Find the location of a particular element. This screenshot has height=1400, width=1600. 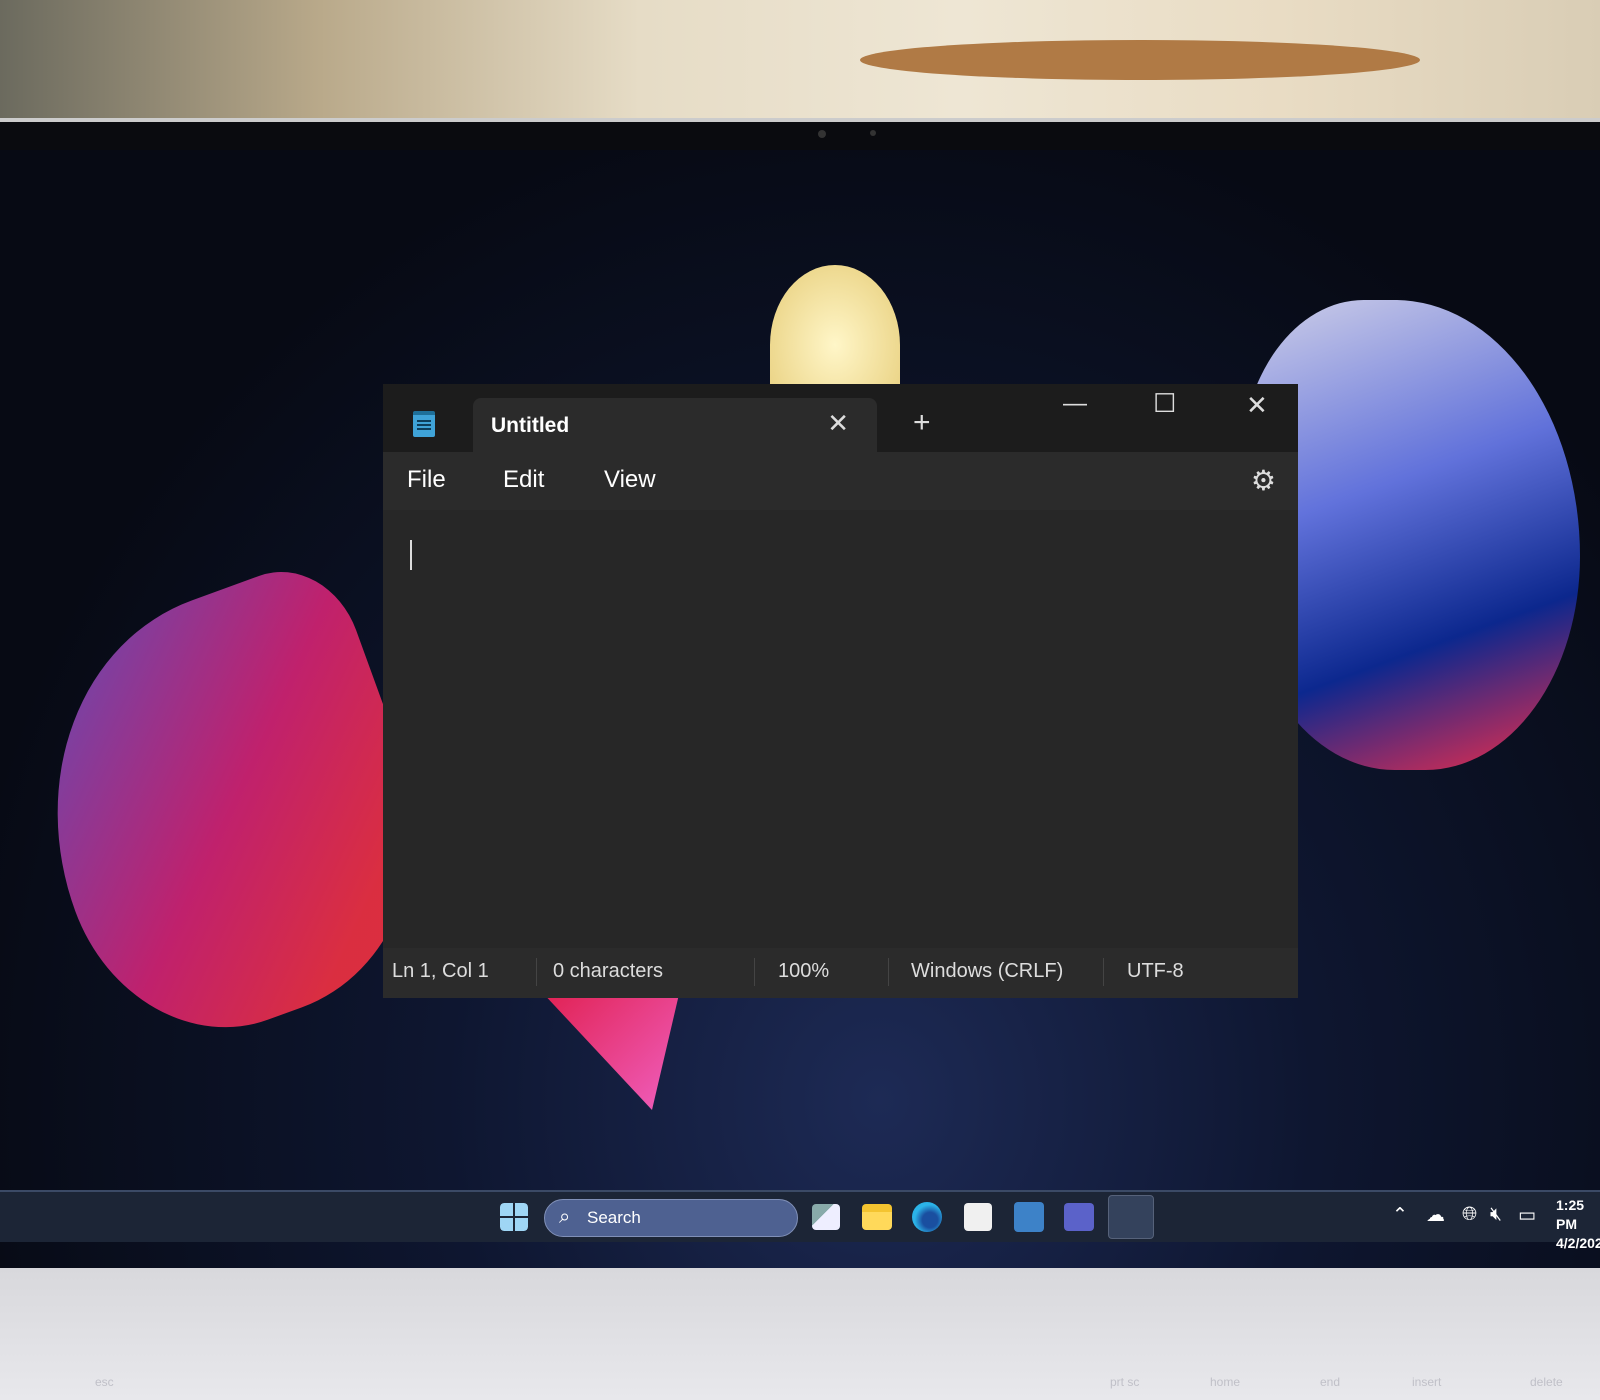

key-home: home is located at coordinates (1225, 1382).